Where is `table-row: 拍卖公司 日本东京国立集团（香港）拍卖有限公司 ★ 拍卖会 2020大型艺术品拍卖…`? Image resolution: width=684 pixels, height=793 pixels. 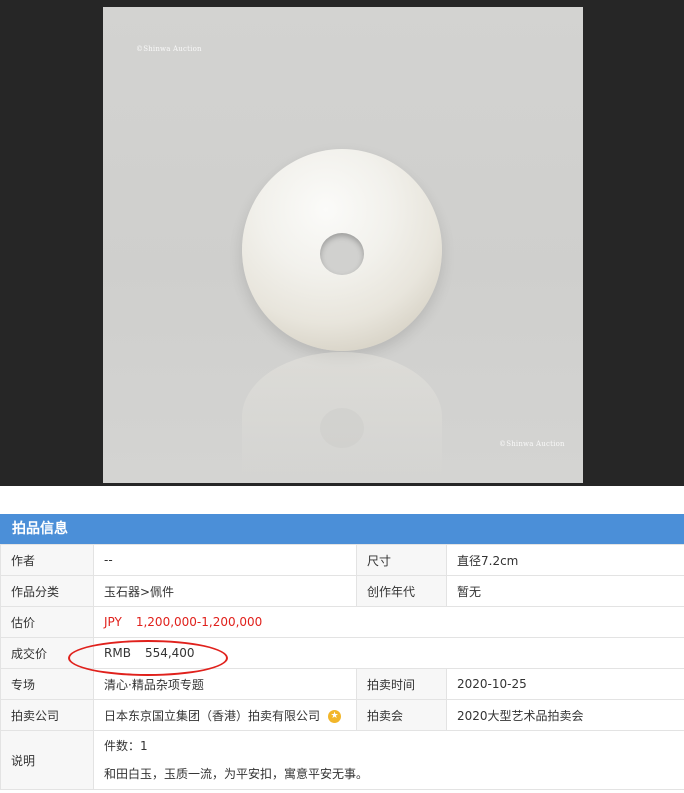 table-row: 拍卖公司 日本东京国立集团（香港）拍卖有限公司 ★ 拍卖会 2020大型艺术品拍卖… is located at coordinates (342, 715).